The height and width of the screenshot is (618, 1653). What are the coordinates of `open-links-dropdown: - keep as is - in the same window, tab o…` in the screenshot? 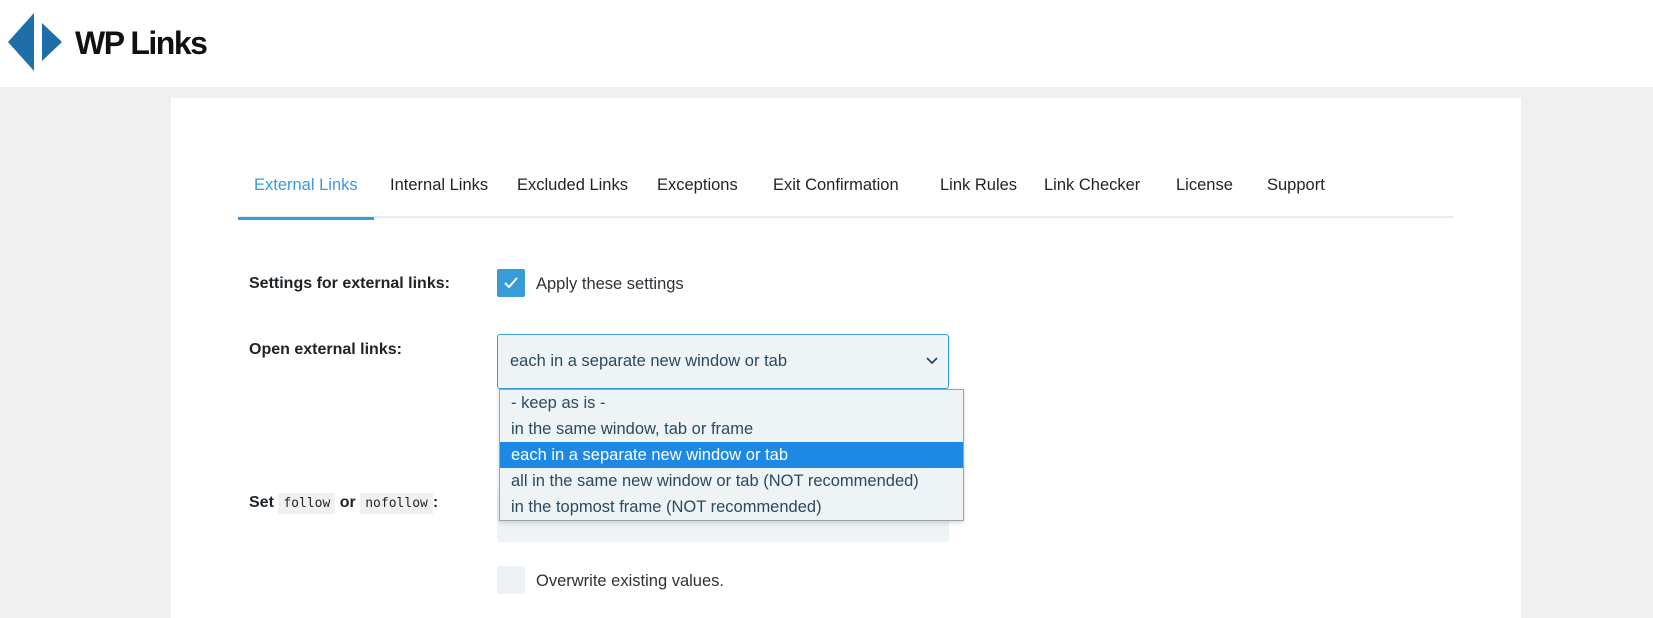 It's located at (731, 455).